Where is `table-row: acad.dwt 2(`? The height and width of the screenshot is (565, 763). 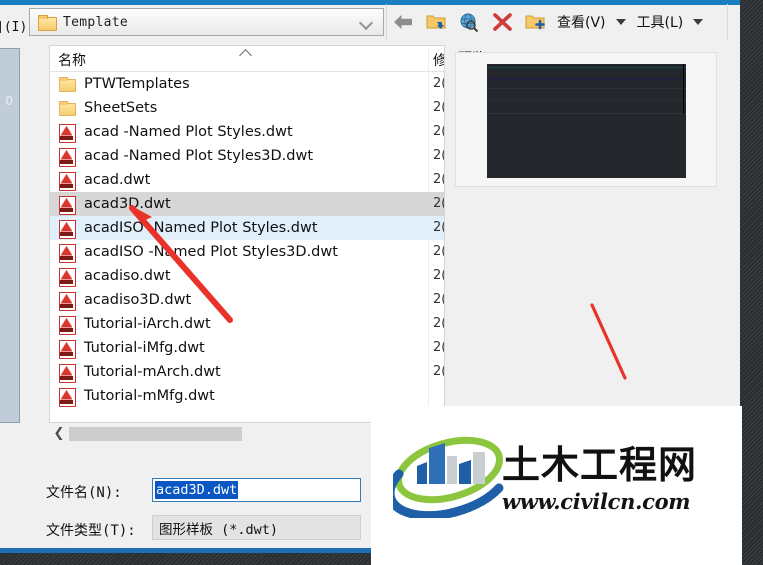
table-row: acad.dwt 2( is located at coordinates (247, 180).